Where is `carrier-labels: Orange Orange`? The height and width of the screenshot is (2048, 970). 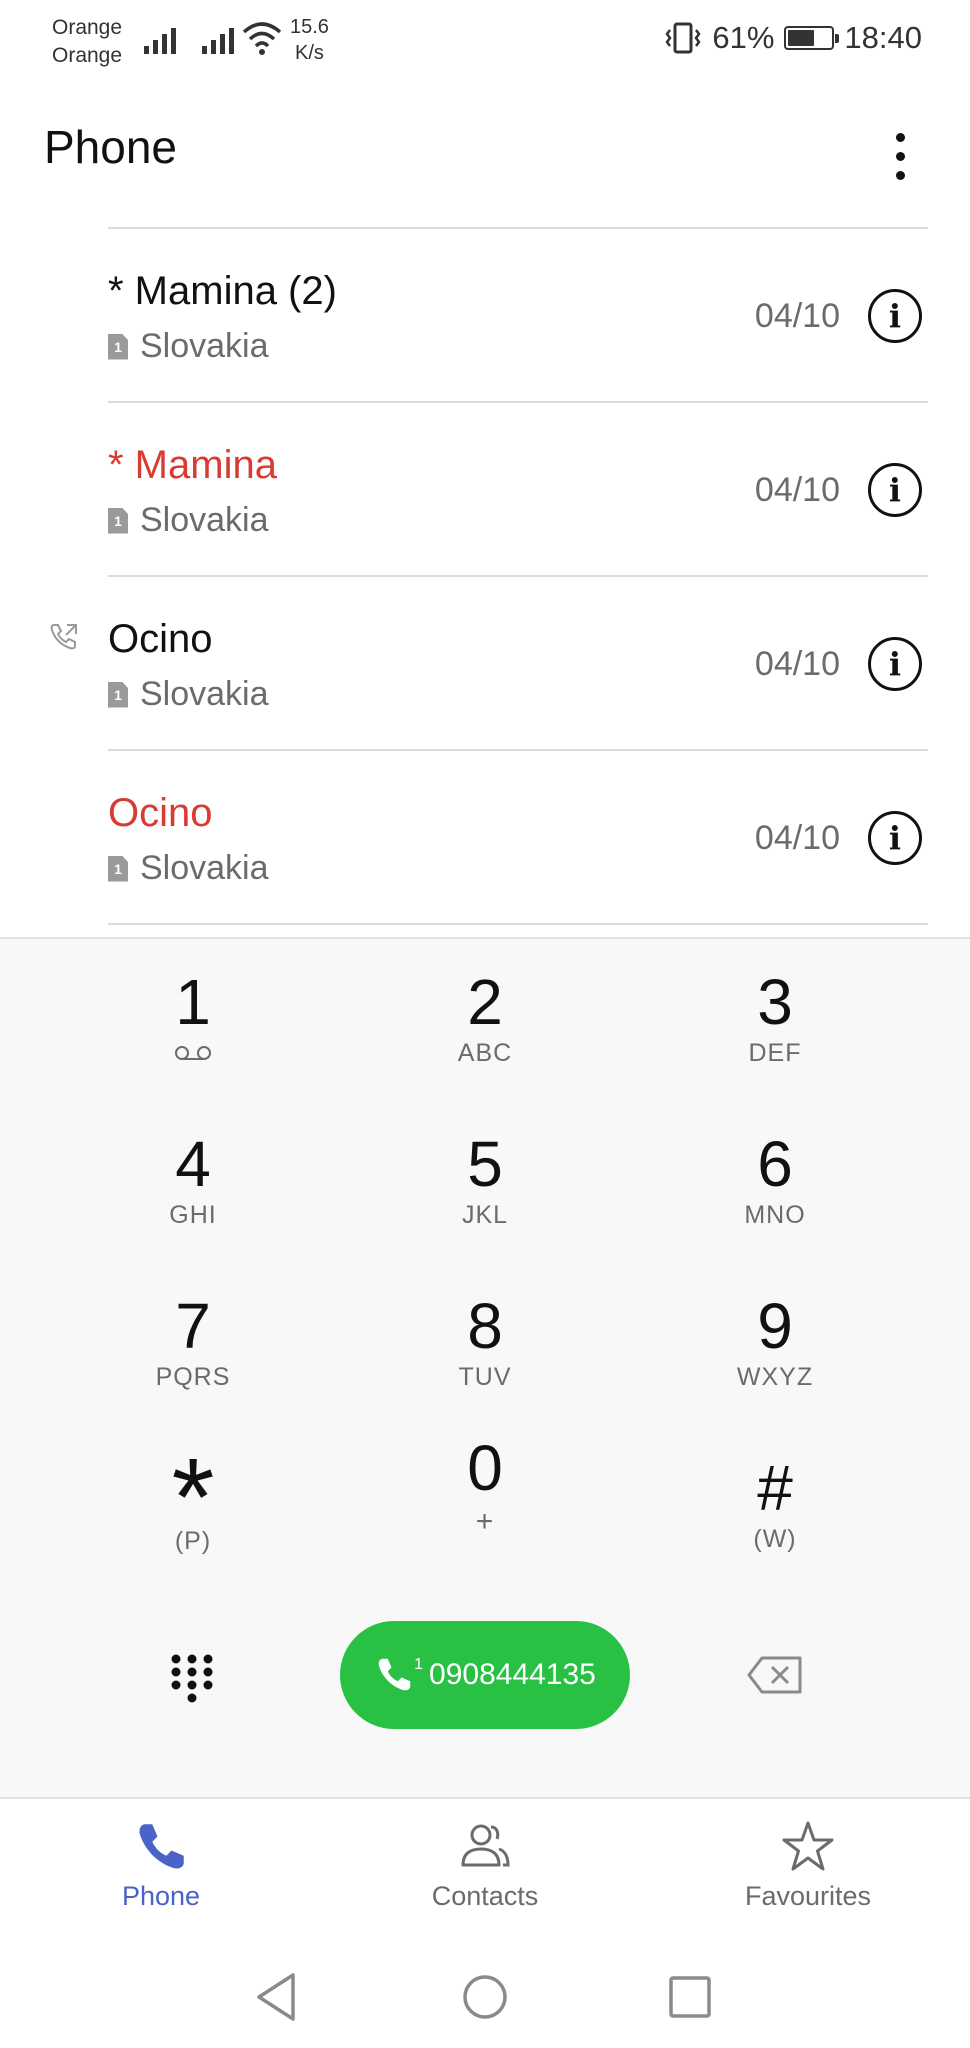 carrier-labels: Orange Orange is located at coordinates (87, 42).